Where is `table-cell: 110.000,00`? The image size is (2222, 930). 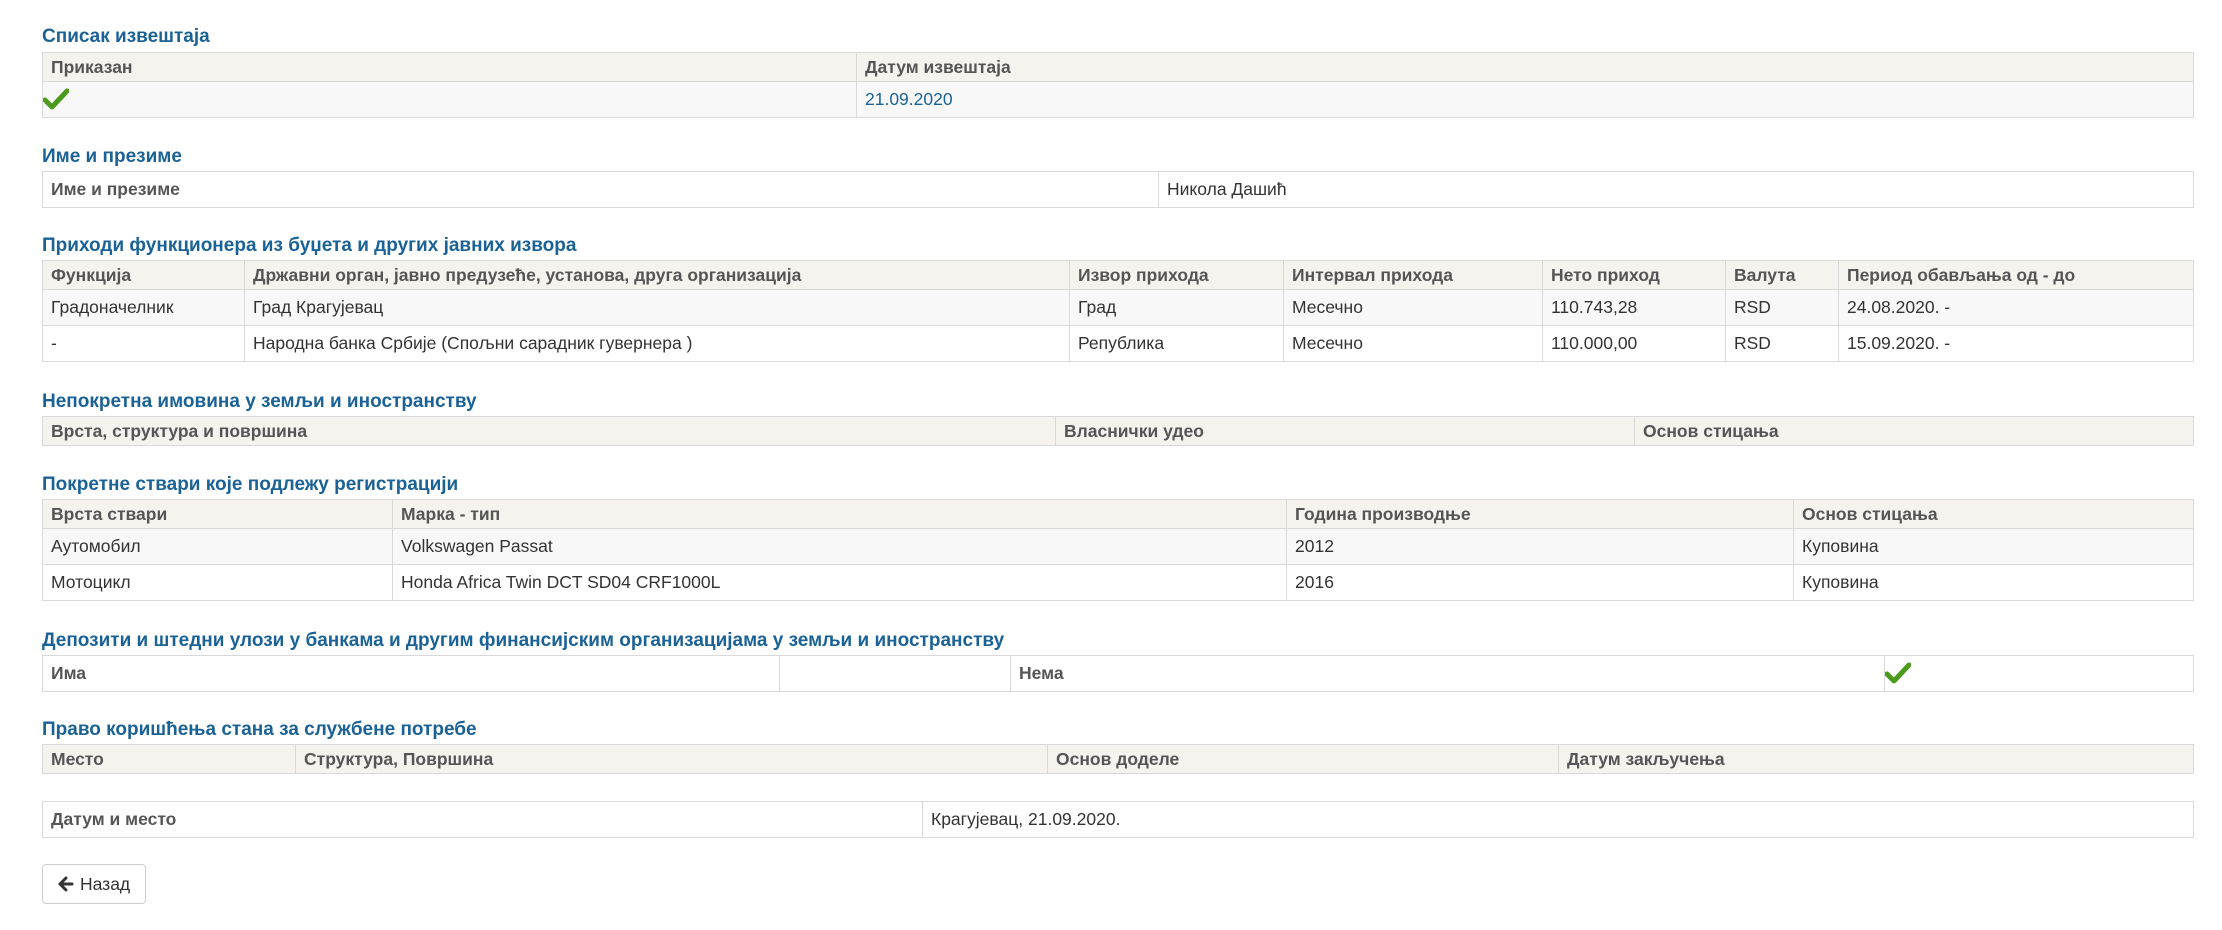
table-cell: 110.000,00 is located at coordinates (1634, 343).